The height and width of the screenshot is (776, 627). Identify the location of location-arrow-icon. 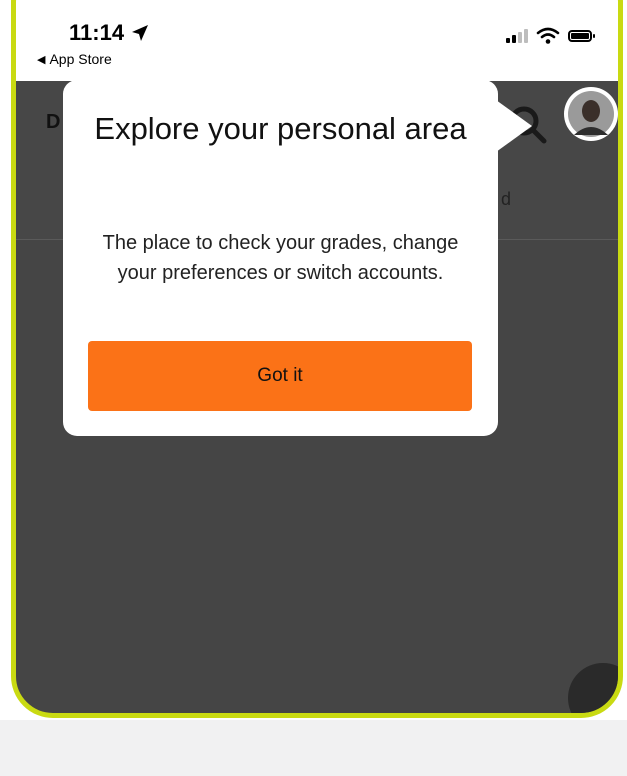
(140, 33).